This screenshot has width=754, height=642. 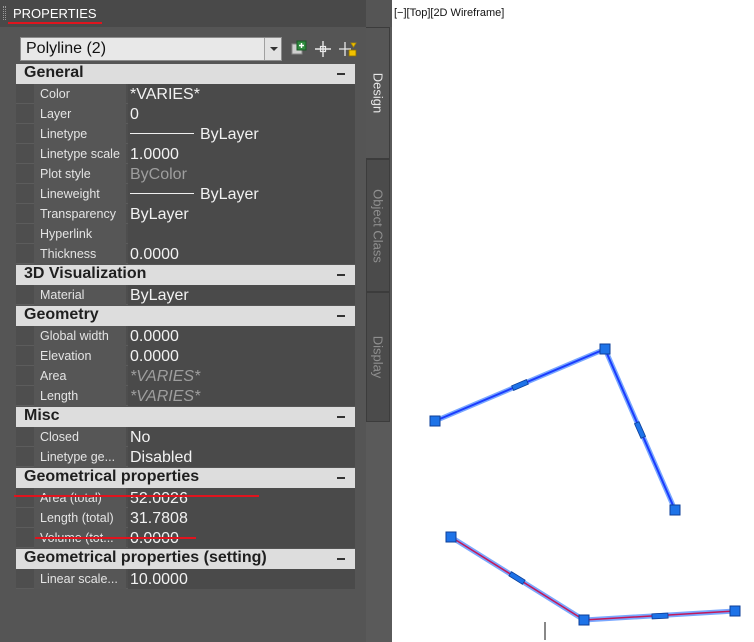 What do you see at coordinates (241, 154) in the screenshot?
I see `property-value: 1.0000` at bounding box center [241, 154].